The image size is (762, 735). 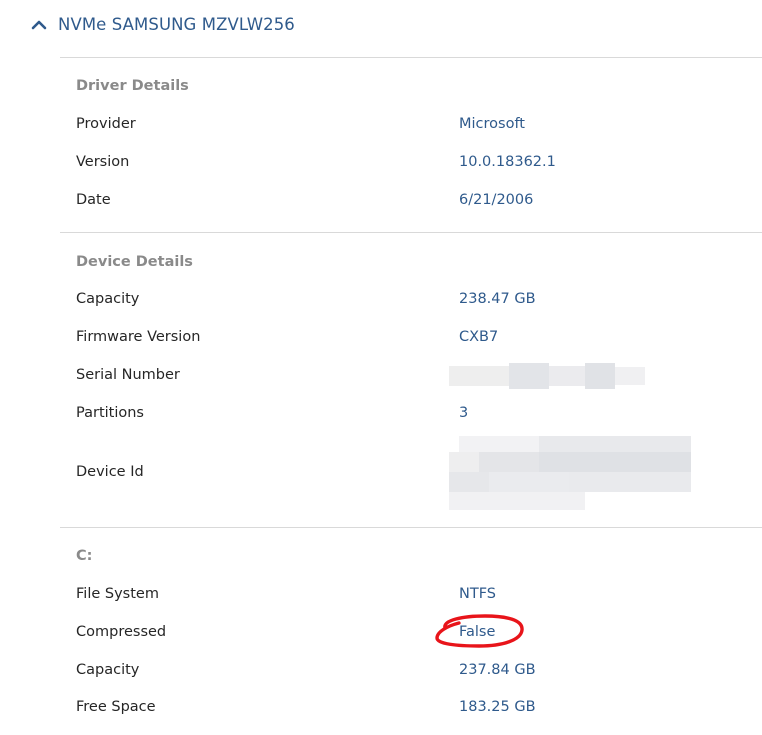 I want to click on version-value: 10.0.18362.1, so click(x=507, y=162).